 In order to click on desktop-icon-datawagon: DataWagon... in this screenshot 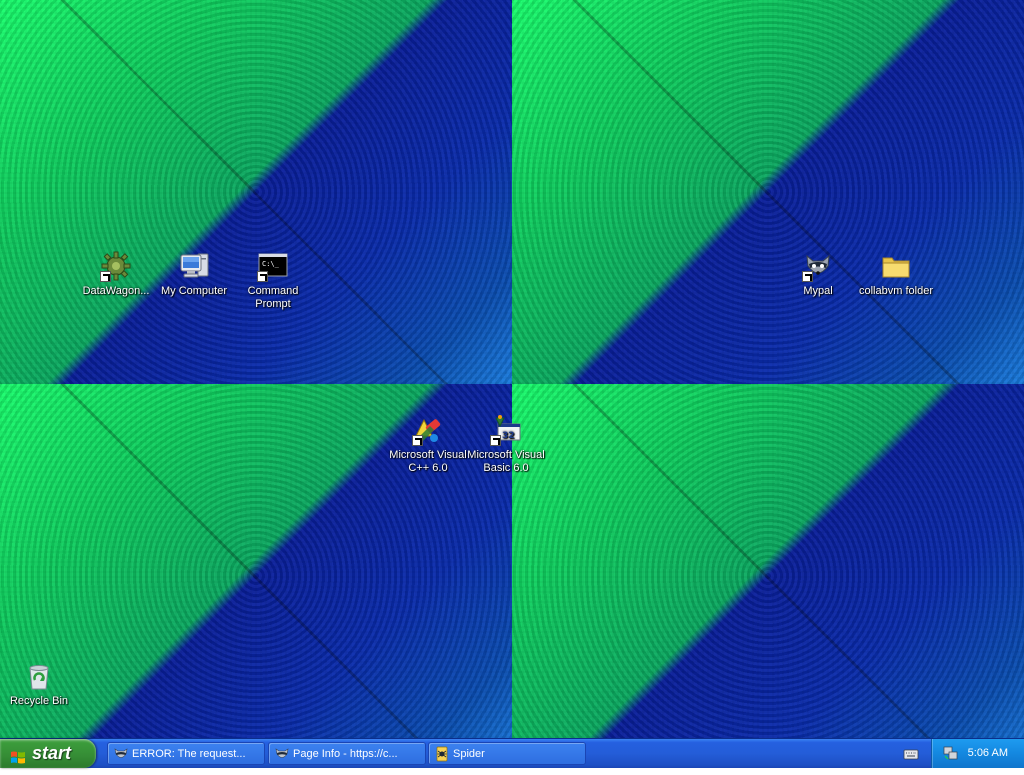, I will do `click(116, 274)`.